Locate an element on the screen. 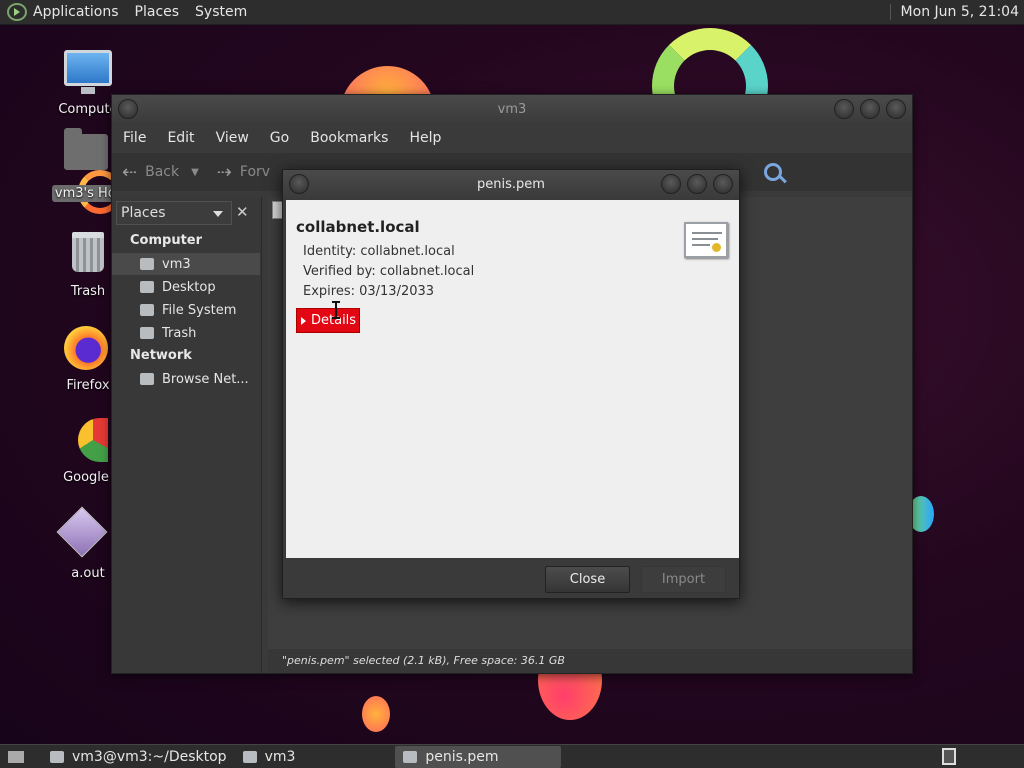 This screenshot has width=1024, height=768. bottom-panel: vm3@vm3:~/Desktop vm3 penis.pem is located at coordinates (512, 756).